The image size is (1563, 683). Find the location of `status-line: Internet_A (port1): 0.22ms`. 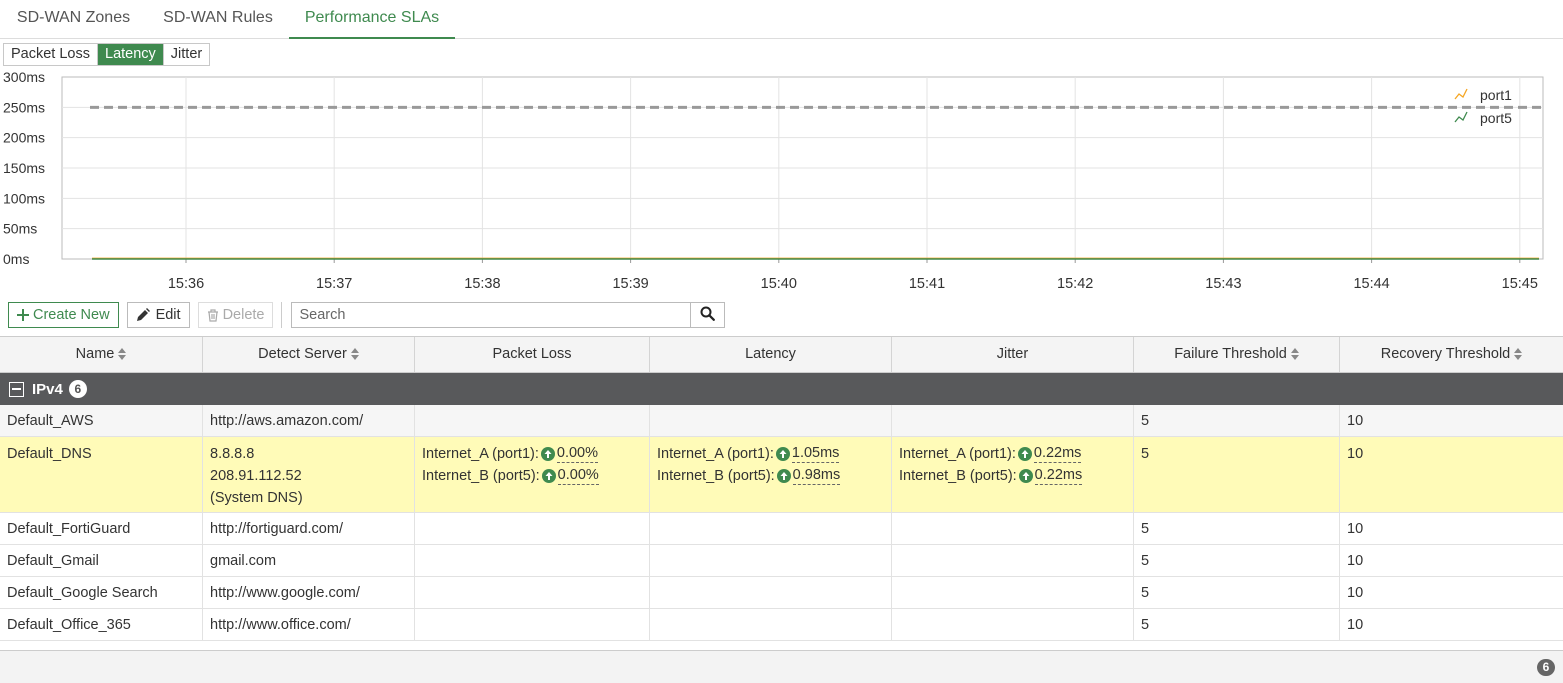

status-line: Internet_A (port1): 0.22ms is located at coordinates (1012, 454).